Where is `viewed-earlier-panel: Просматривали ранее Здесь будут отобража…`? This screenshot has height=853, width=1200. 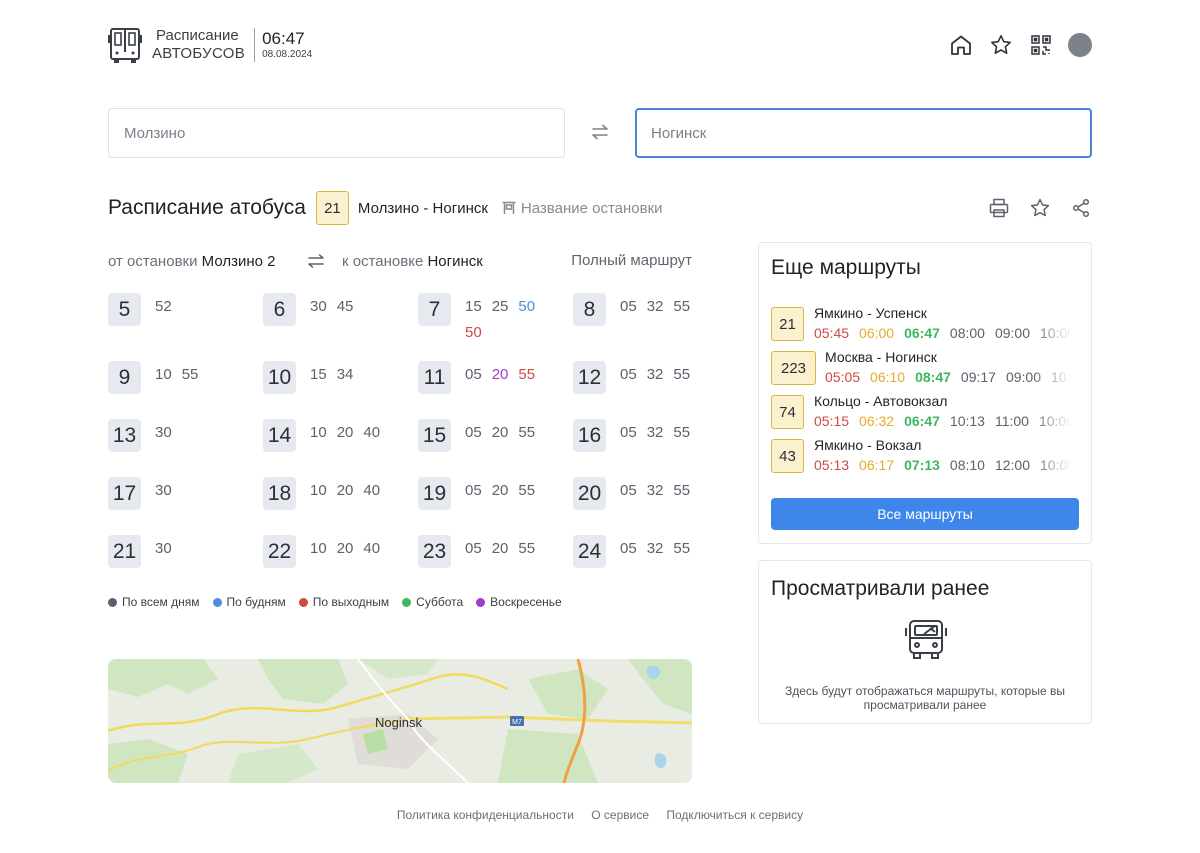
viewed-earlier-panel: Просматривали ранее Здесь будут отобража… is located at coordinates (925, 642).